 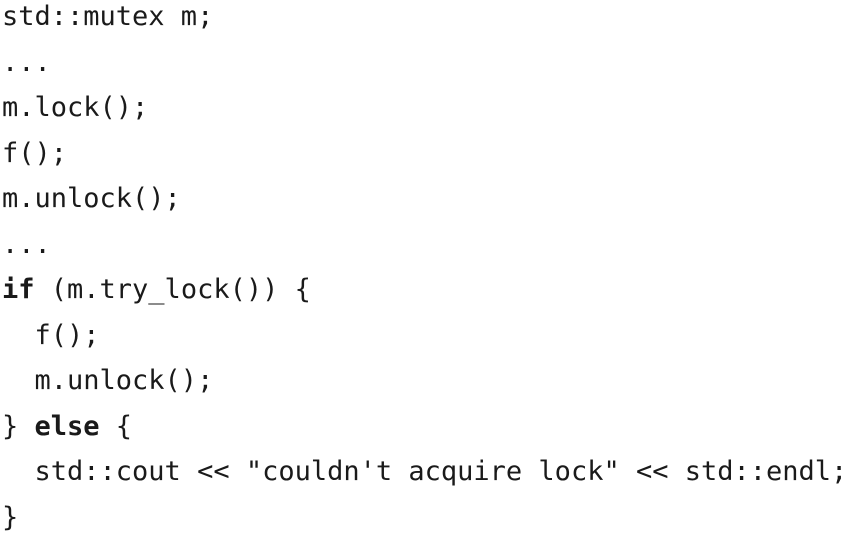 I want to click on code-line: if (m.try_lock()) {, so click(x=433, y=290).